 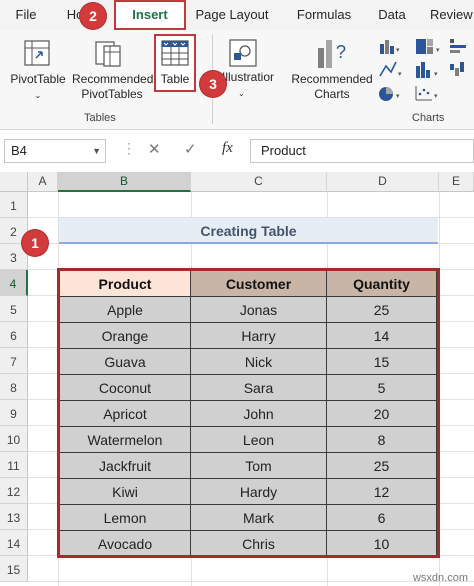 What do you see at coordinates (387, 47) in the screenshot?
I see `column-chart-icon` at bounding box center [387, 47].